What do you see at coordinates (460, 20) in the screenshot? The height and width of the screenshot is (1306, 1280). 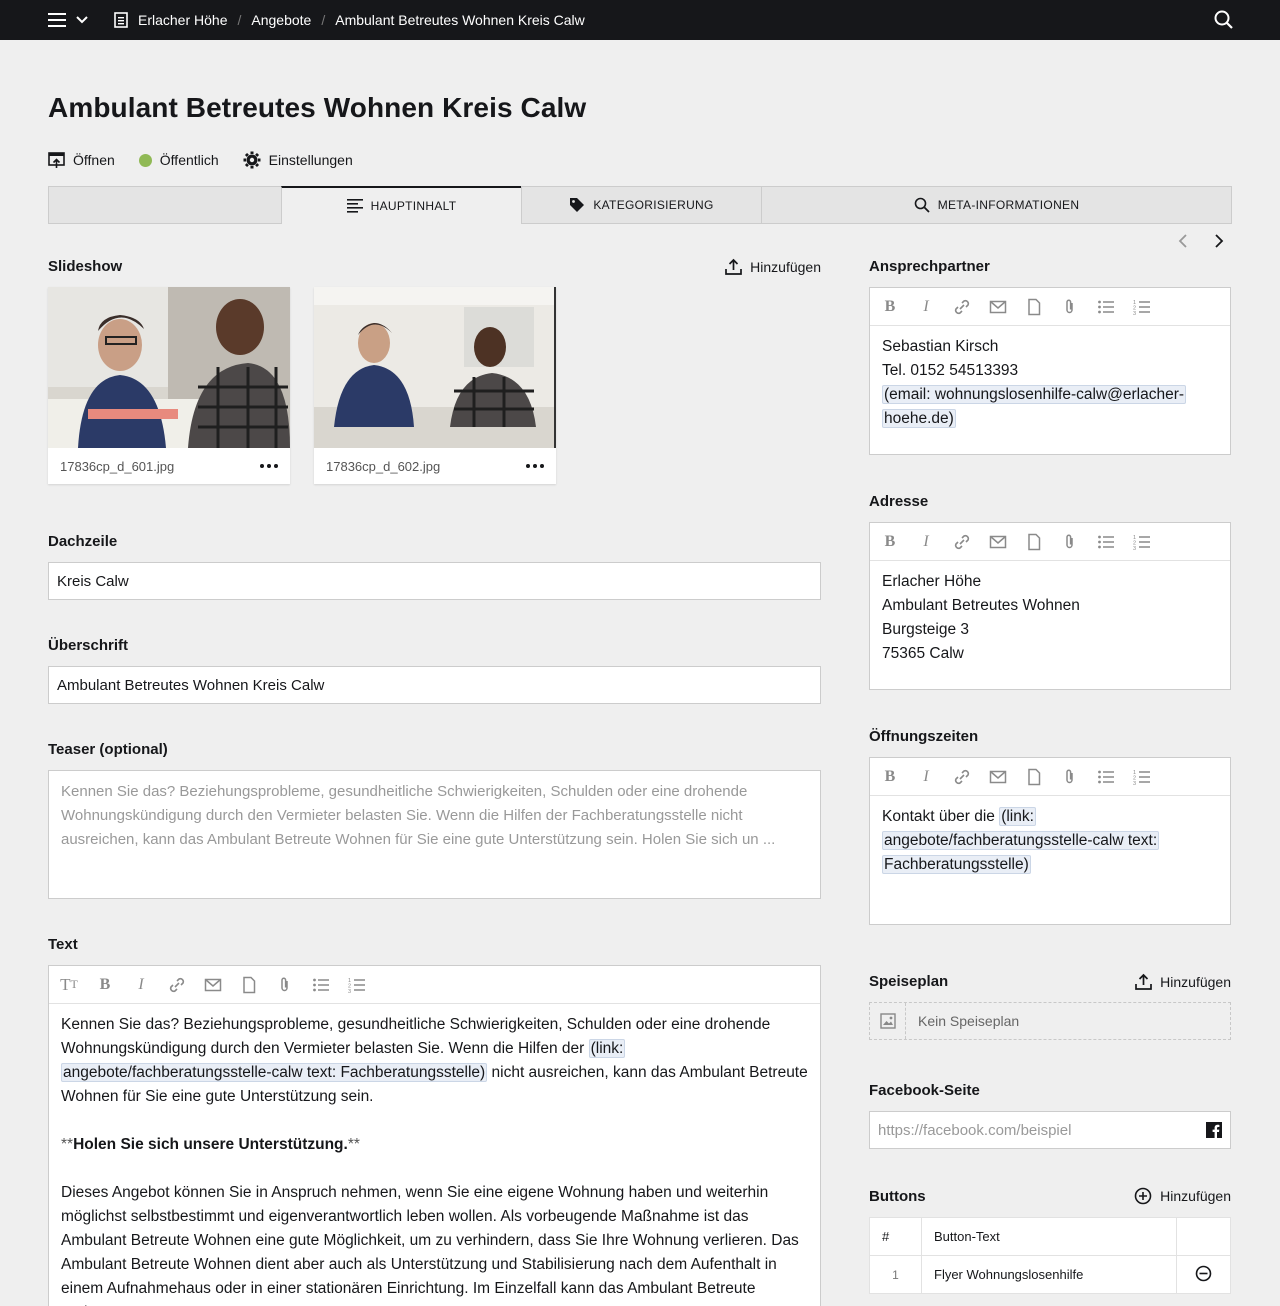 I see `breadcrumb-item-current: Ambulant Betreutes Wohnen Kreis Calw` at bounding box center [460, 20].